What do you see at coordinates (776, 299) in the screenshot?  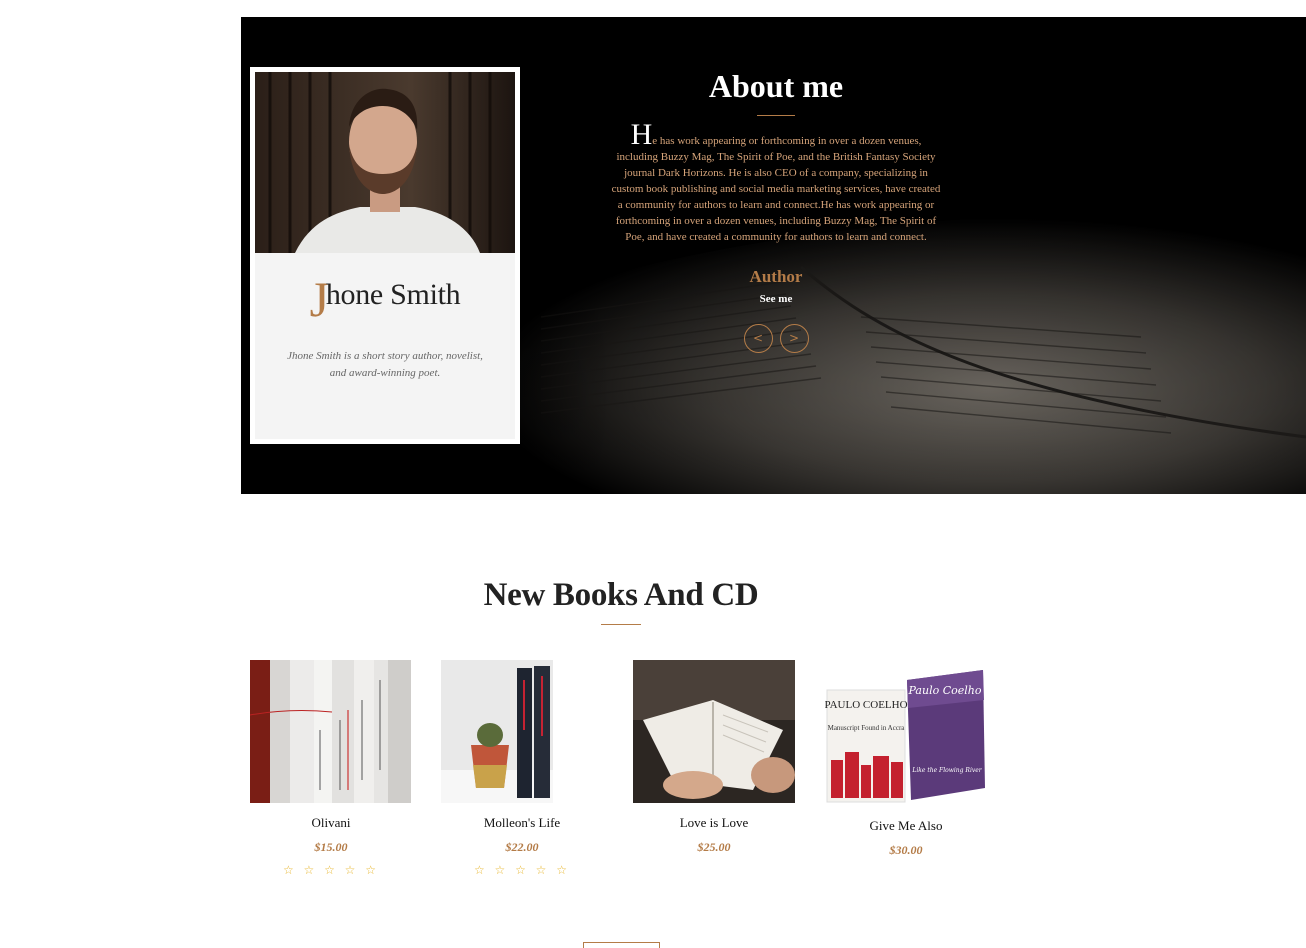 I see `see-me-link: See me` at bounding box center [776, 299].